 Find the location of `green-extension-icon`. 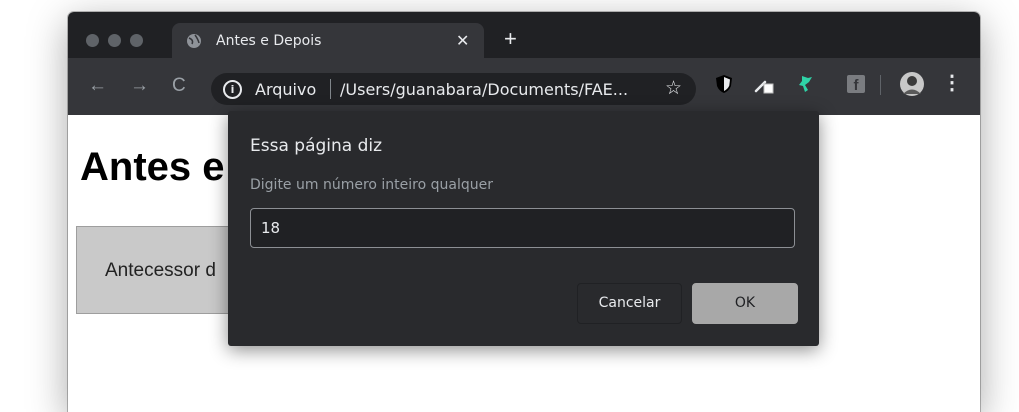

green-extension-icon is located at coordinates (806, 84).